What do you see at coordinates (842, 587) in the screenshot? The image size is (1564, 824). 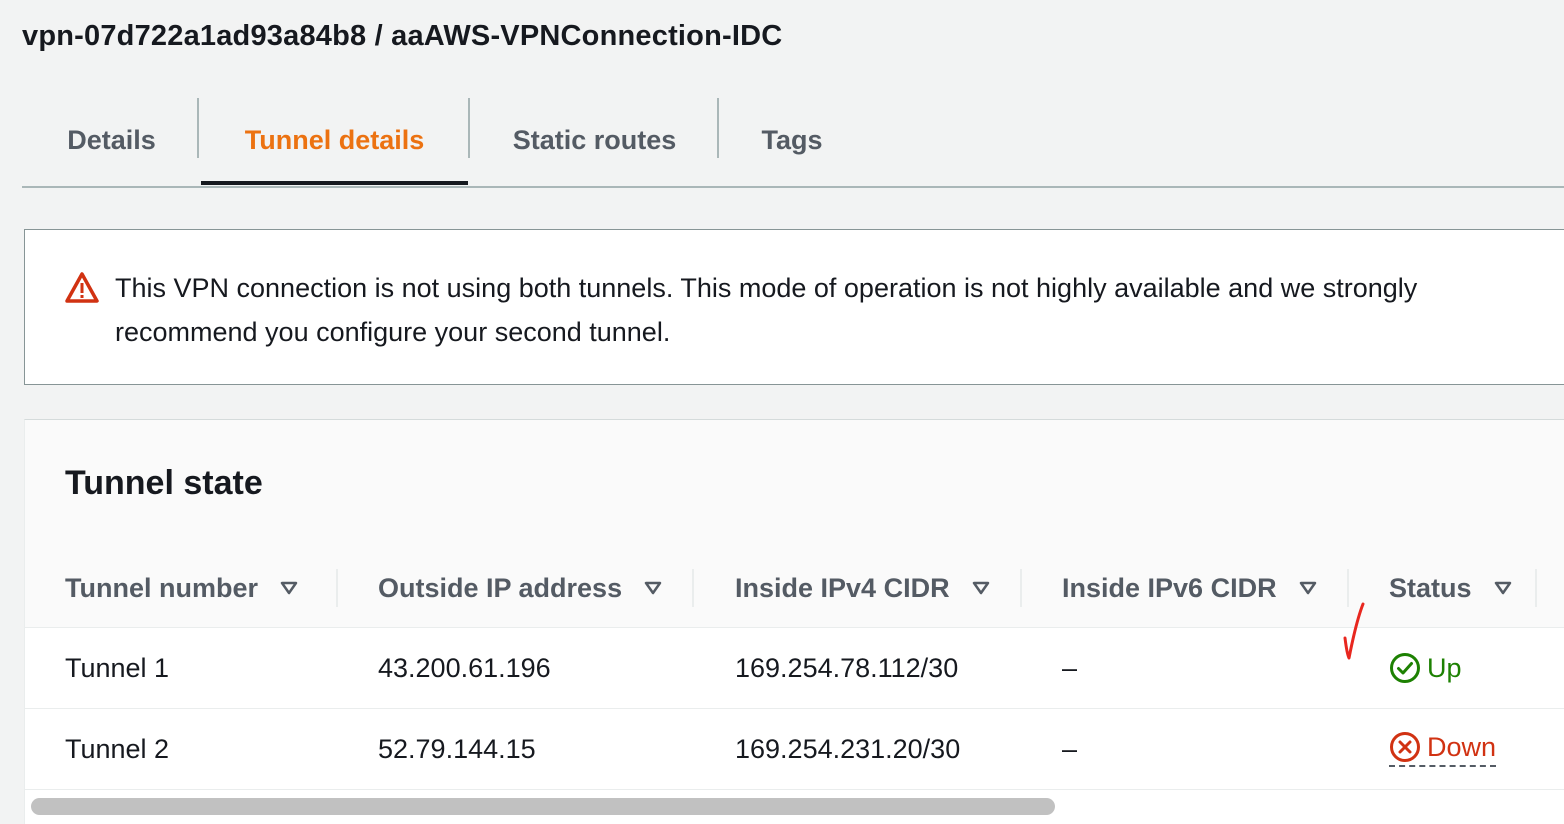 I see `column-header-label: Inside IPv4 CIDR` at bounding box center [842, 587].